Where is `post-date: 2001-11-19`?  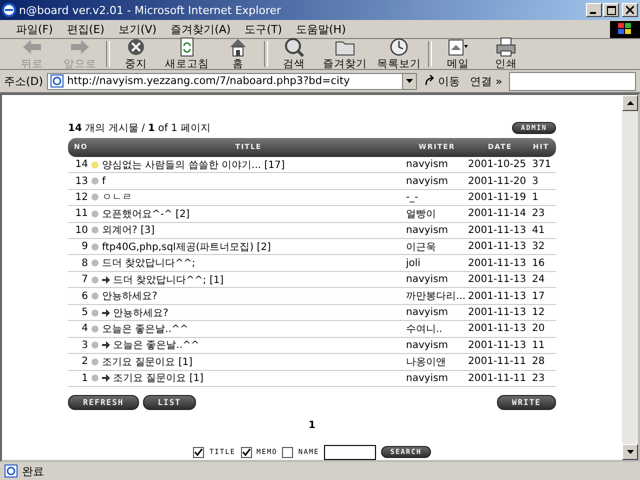 post-date: 2001-11-19 is located at coordinates (498, 197).